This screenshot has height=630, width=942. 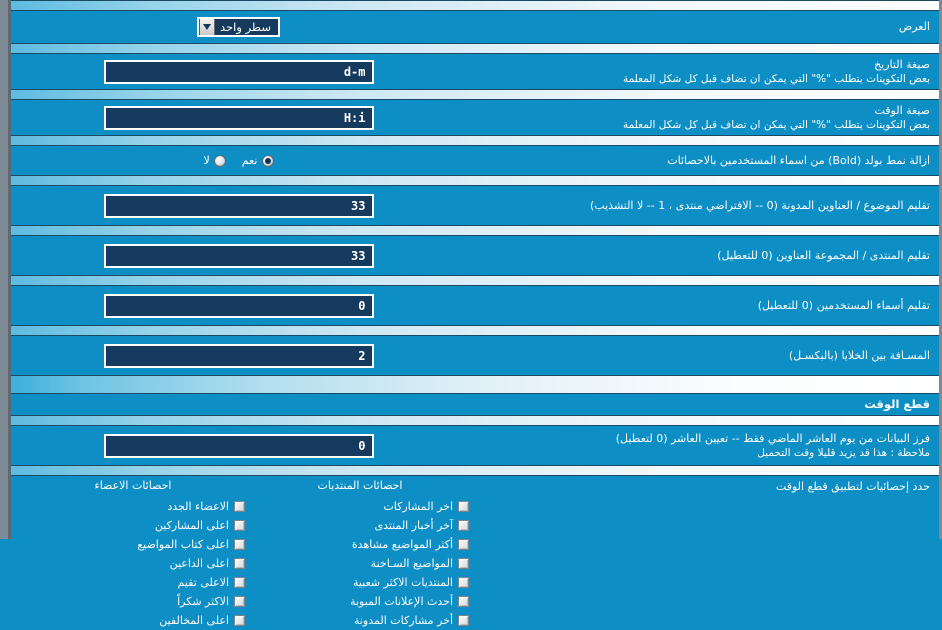 I want to click on remove-bold-radio-group: نعم لا, so click(x=239, y=160).